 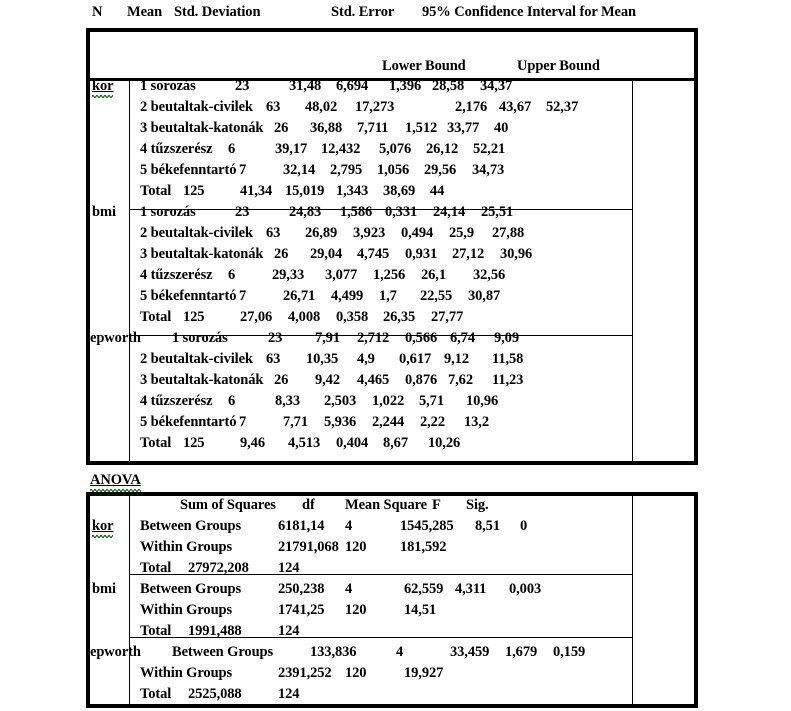 What do you see at coordinates (232, 149) in the screenshot?
I see `table-row-cell-n: 6` at bounding box center [232, 149].